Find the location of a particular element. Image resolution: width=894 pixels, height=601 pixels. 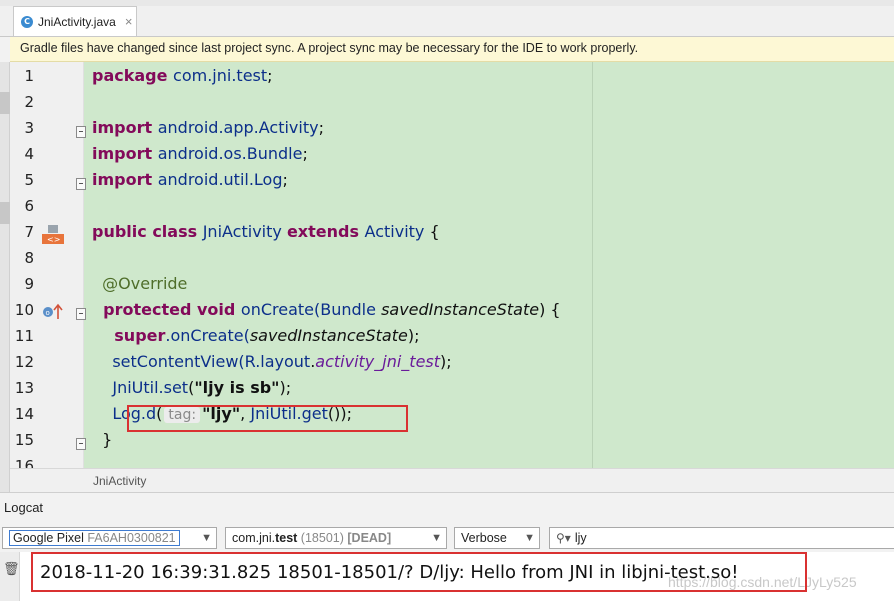

code-line: } is located at coordinates (102, 439).